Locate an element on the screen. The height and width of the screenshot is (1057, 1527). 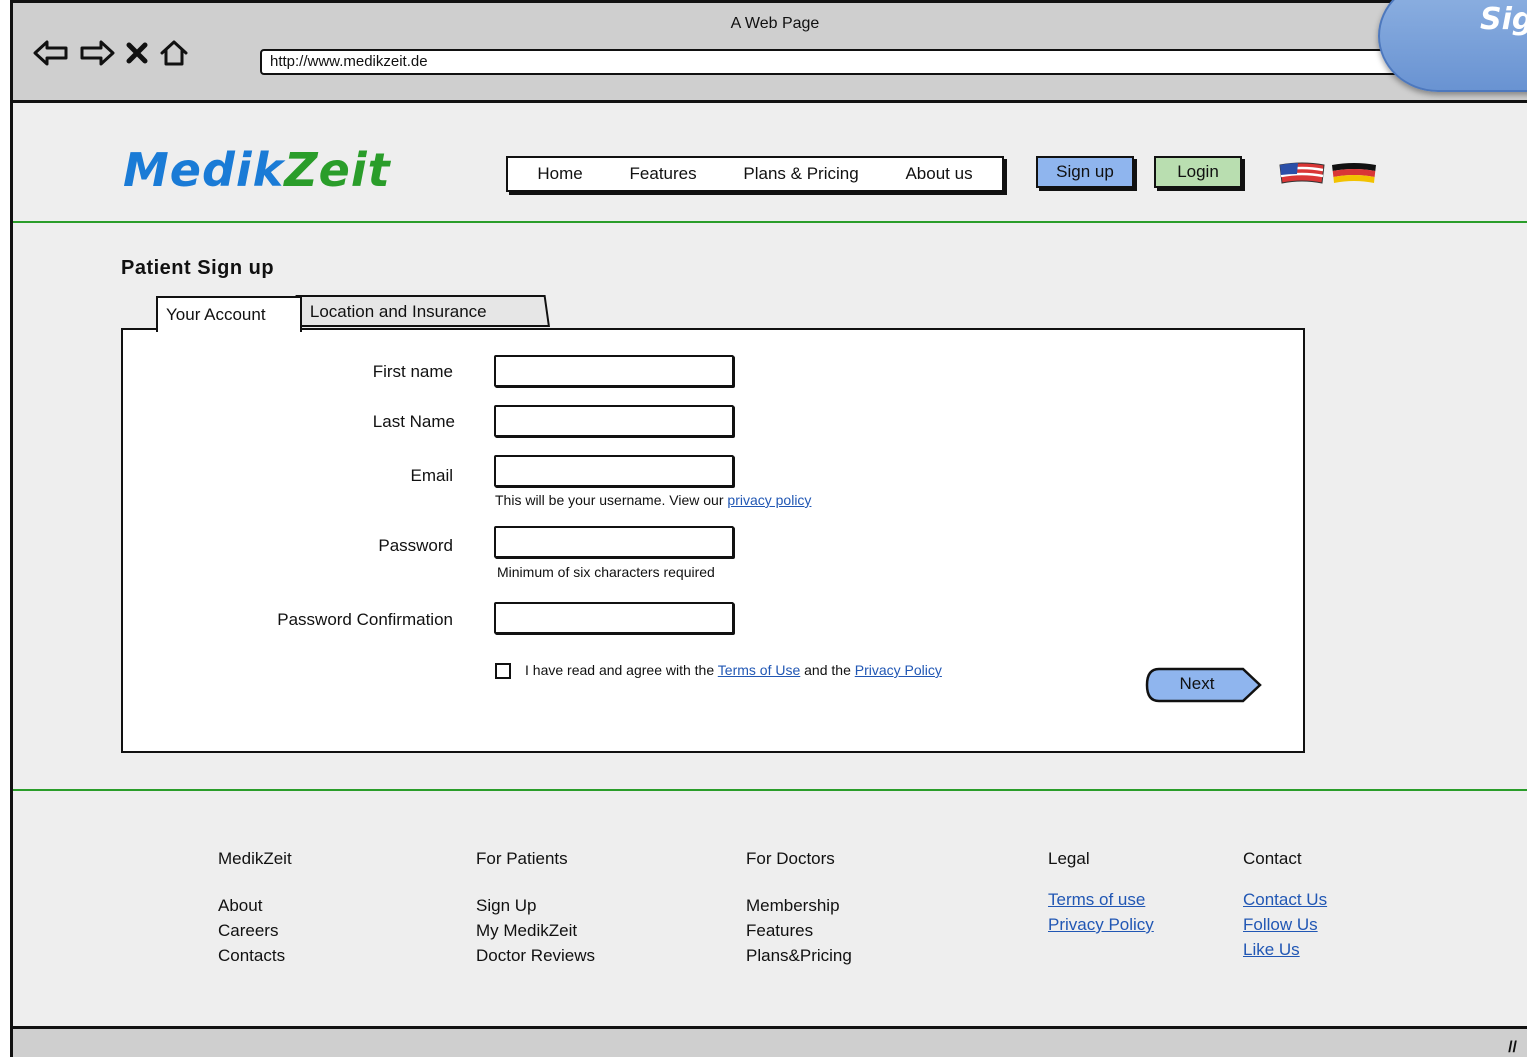
page-title: Patient Sign up is located at coordinates (198, 268).